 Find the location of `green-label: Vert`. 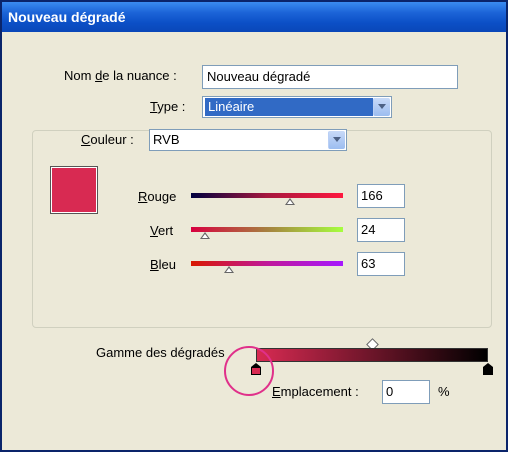

green-label: Vert is located at coordinates (162, 230).